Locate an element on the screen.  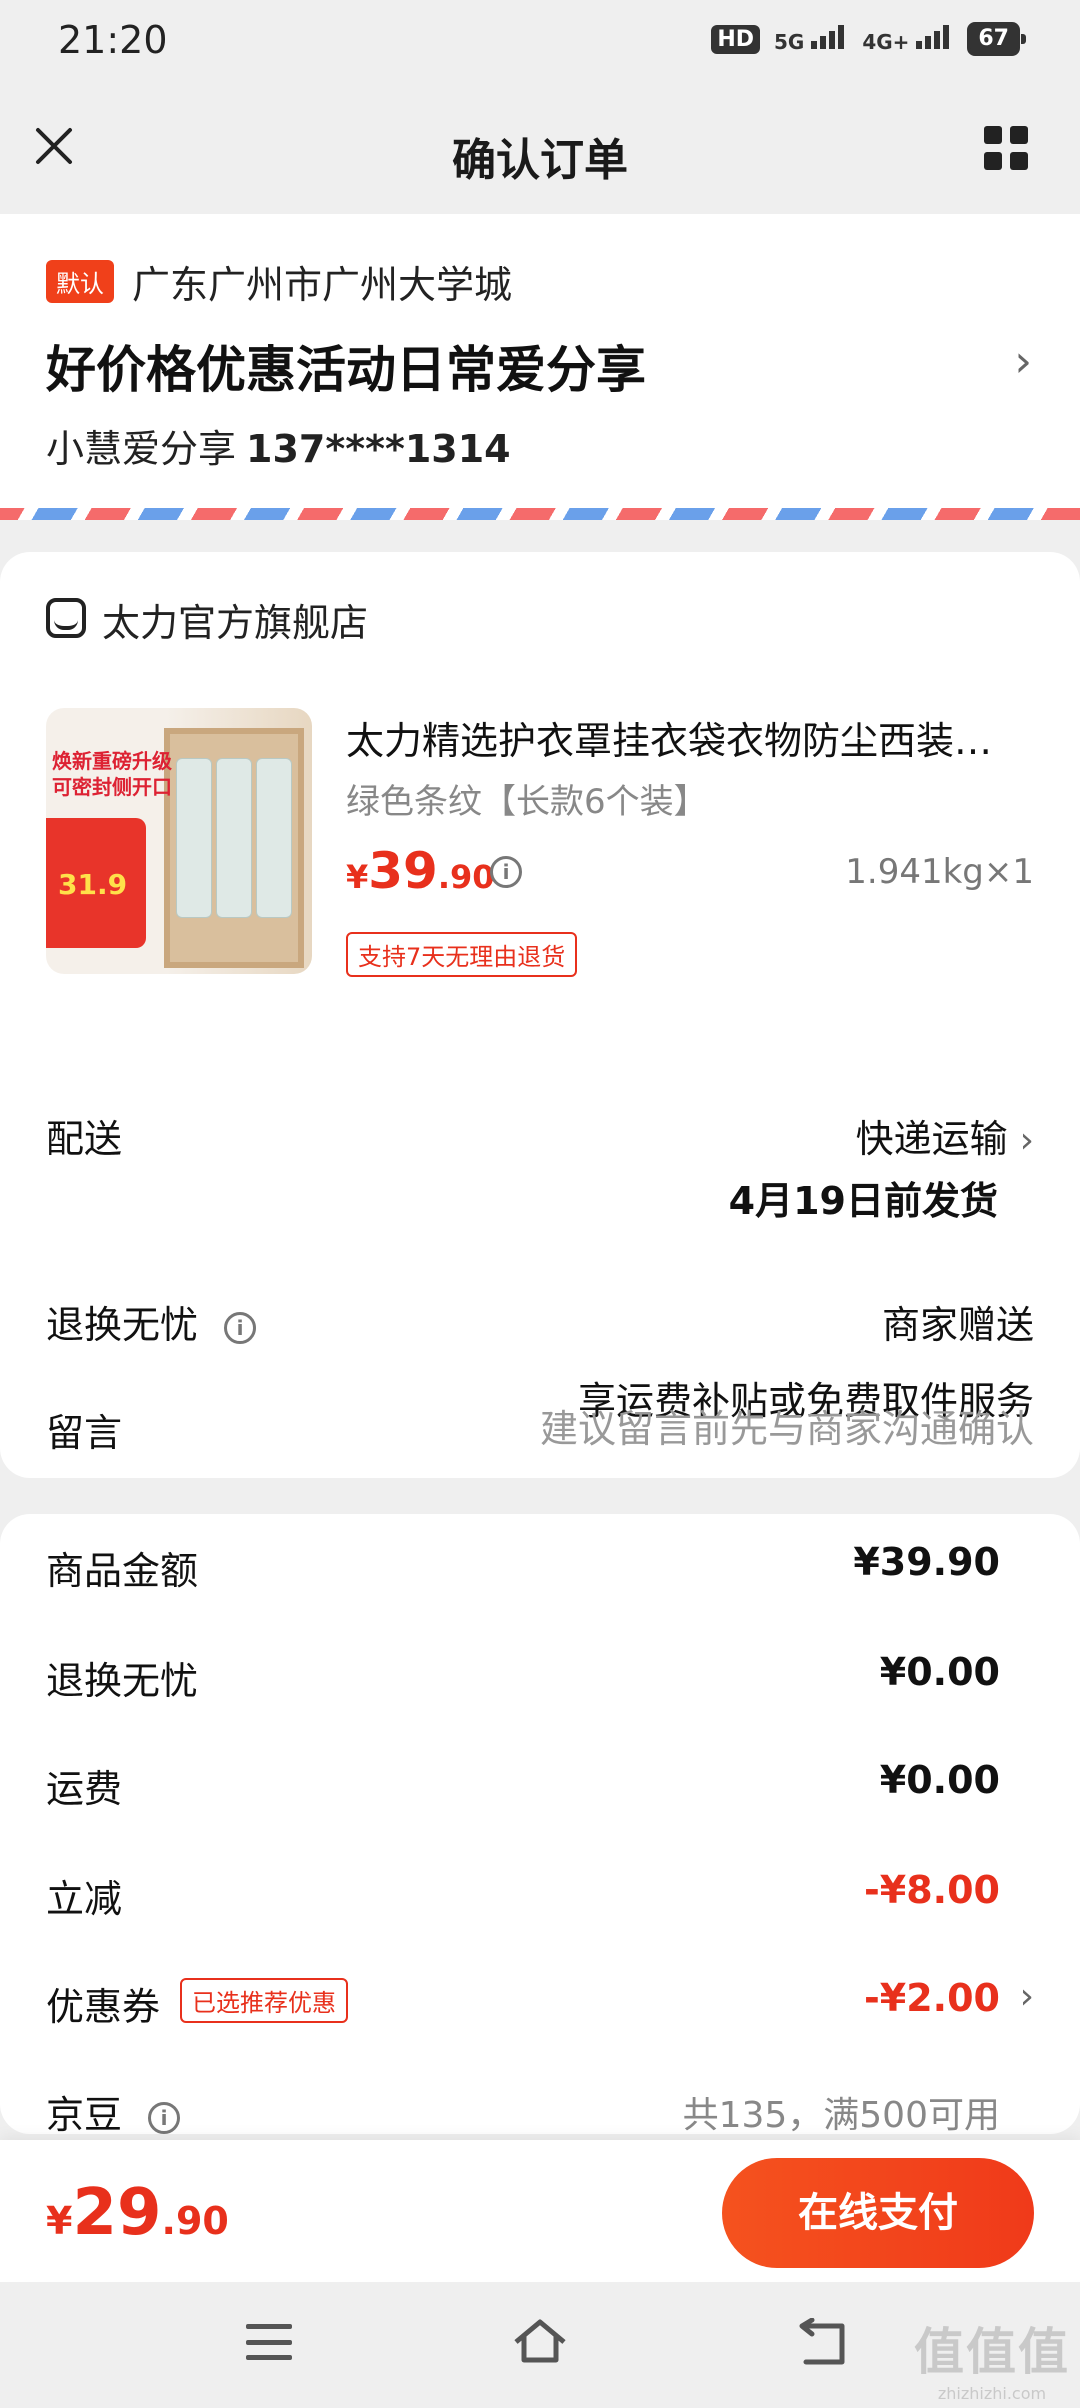
product-thumbnail: 焕新重磅升级 可密封侧开口 31.9 is located at coordinates (179, 841).